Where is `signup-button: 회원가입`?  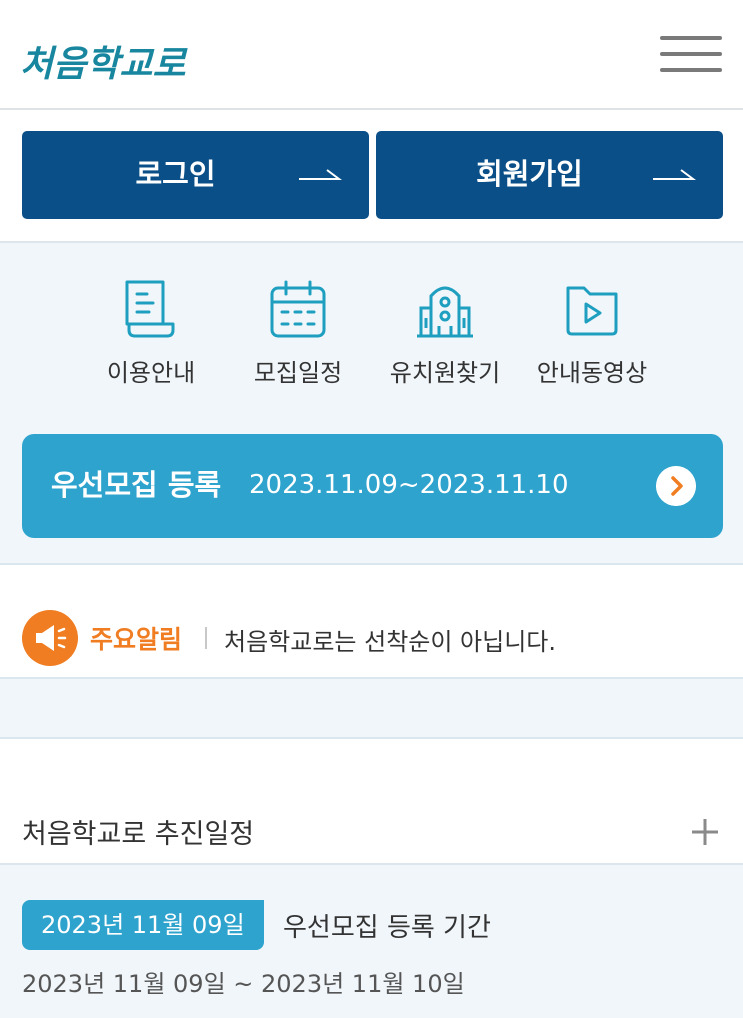
signup-button: 회원가입 is located at coordinates (549, 175).